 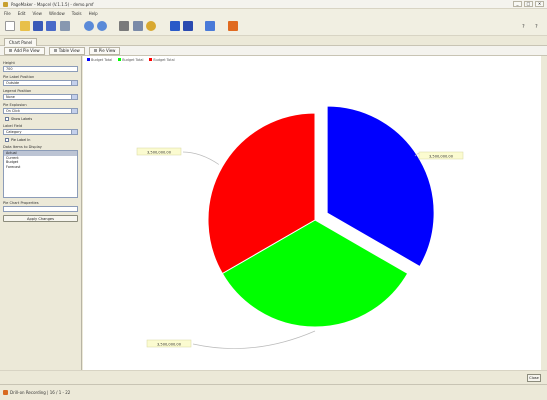 I want to click on subtab-pie-view: Pie View, so click(x=104, y=50).